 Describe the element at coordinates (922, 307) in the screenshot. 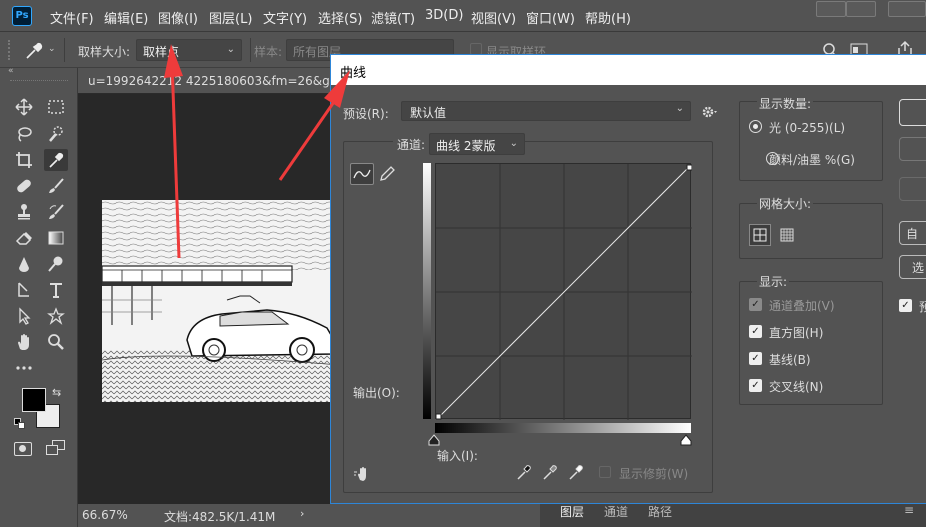

I see `preview-label: 预` at that location.